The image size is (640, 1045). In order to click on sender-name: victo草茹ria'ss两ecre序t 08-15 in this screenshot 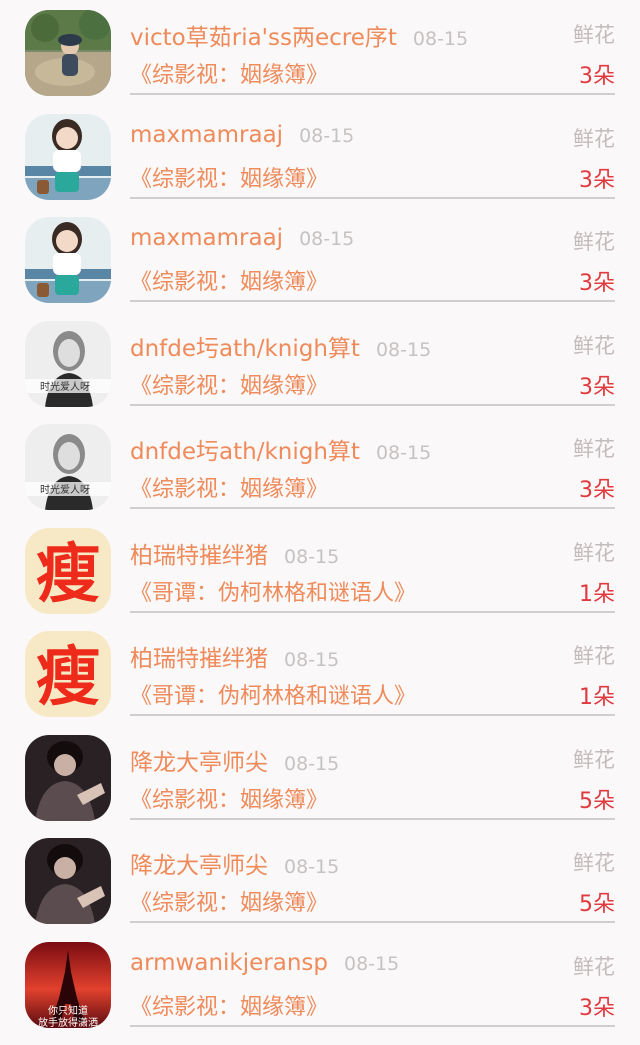, I will do `click(299, 35)`.